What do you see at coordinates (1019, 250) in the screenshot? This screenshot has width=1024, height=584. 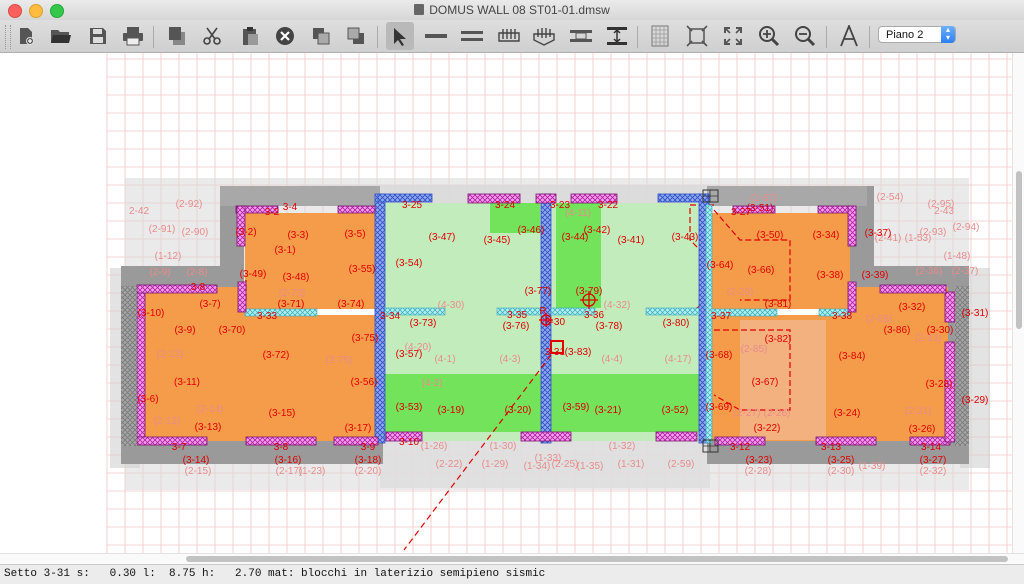 I see `vertical-scroll-thumb` at bounding box center [1019, 250].